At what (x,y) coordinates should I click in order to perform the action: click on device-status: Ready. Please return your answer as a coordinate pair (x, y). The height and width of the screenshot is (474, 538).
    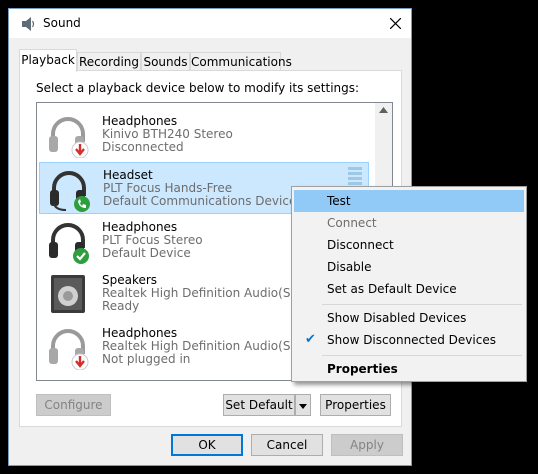
    Looking at the image, I should click on (121, 306).